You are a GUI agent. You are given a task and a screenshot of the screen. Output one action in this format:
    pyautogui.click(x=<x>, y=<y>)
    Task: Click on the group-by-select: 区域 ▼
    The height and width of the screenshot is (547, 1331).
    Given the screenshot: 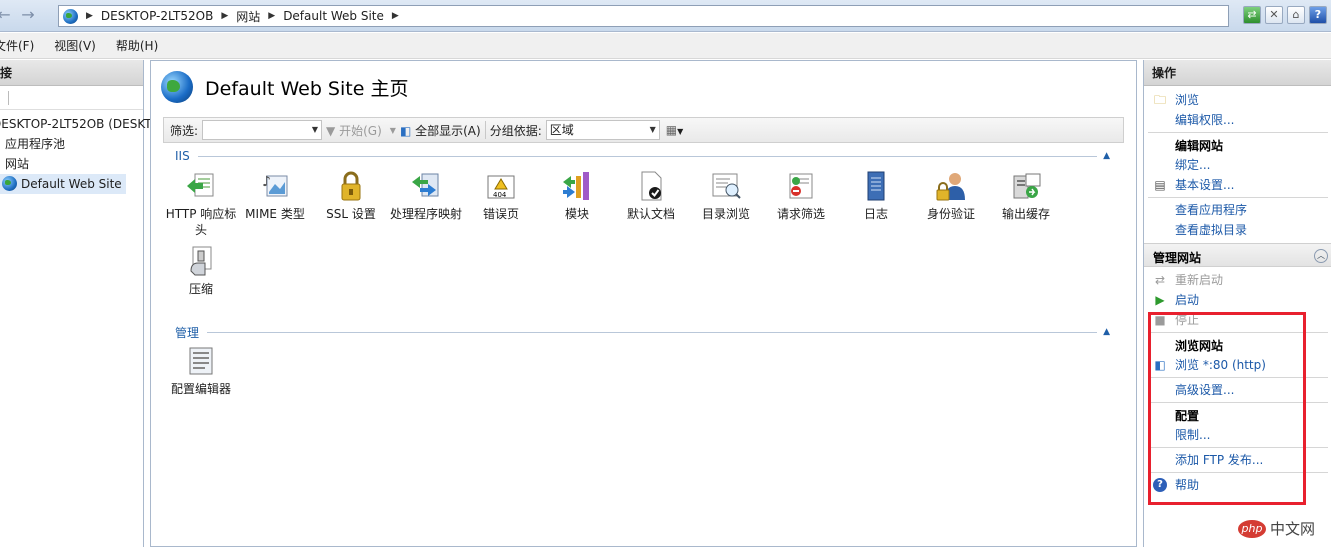 What is the action you would take?
    pyautogui.click(x=602, y=130)
    